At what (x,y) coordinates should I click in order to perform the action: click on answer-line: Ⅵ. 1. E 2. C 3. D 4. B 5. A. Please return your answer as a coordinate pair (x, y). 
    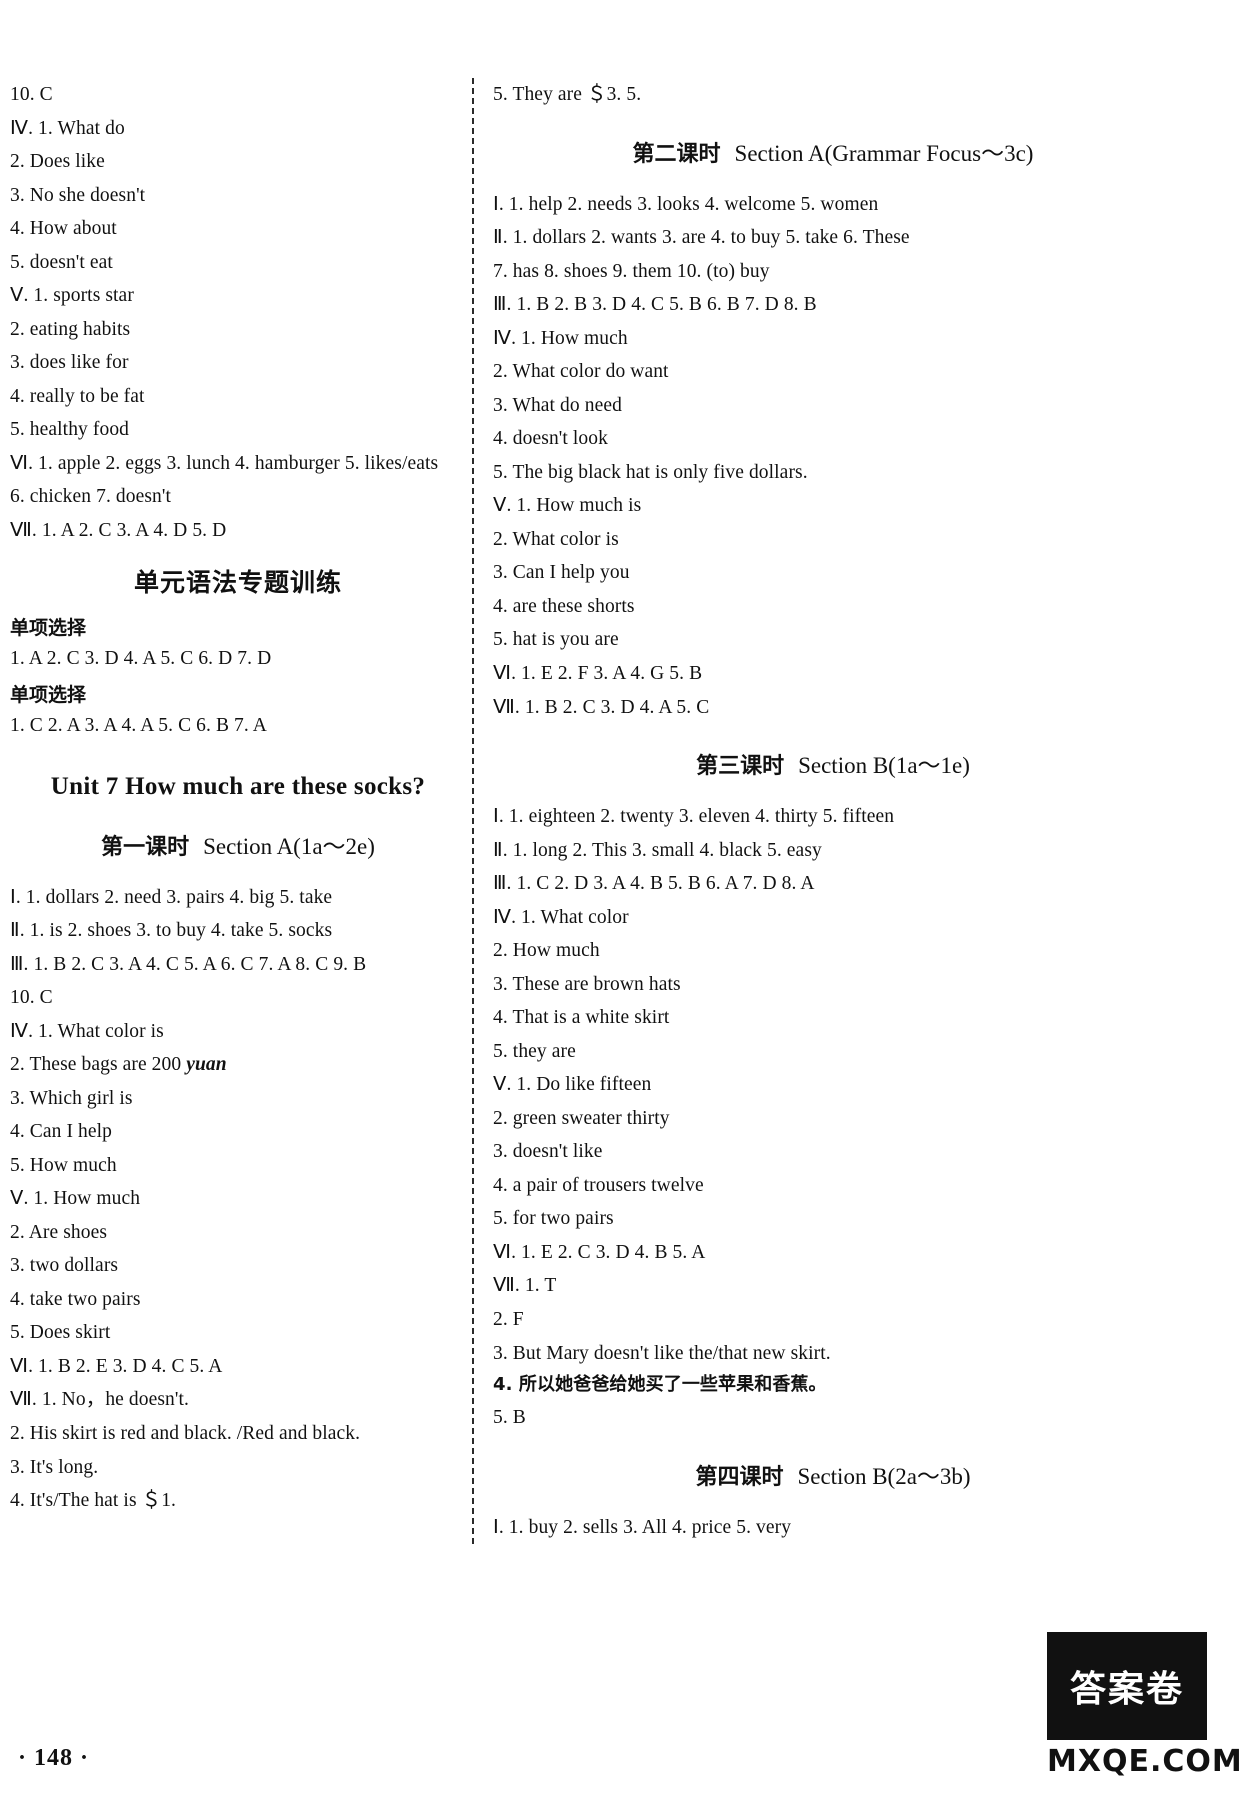
    Looking at the image, I should click on (599, 1252).